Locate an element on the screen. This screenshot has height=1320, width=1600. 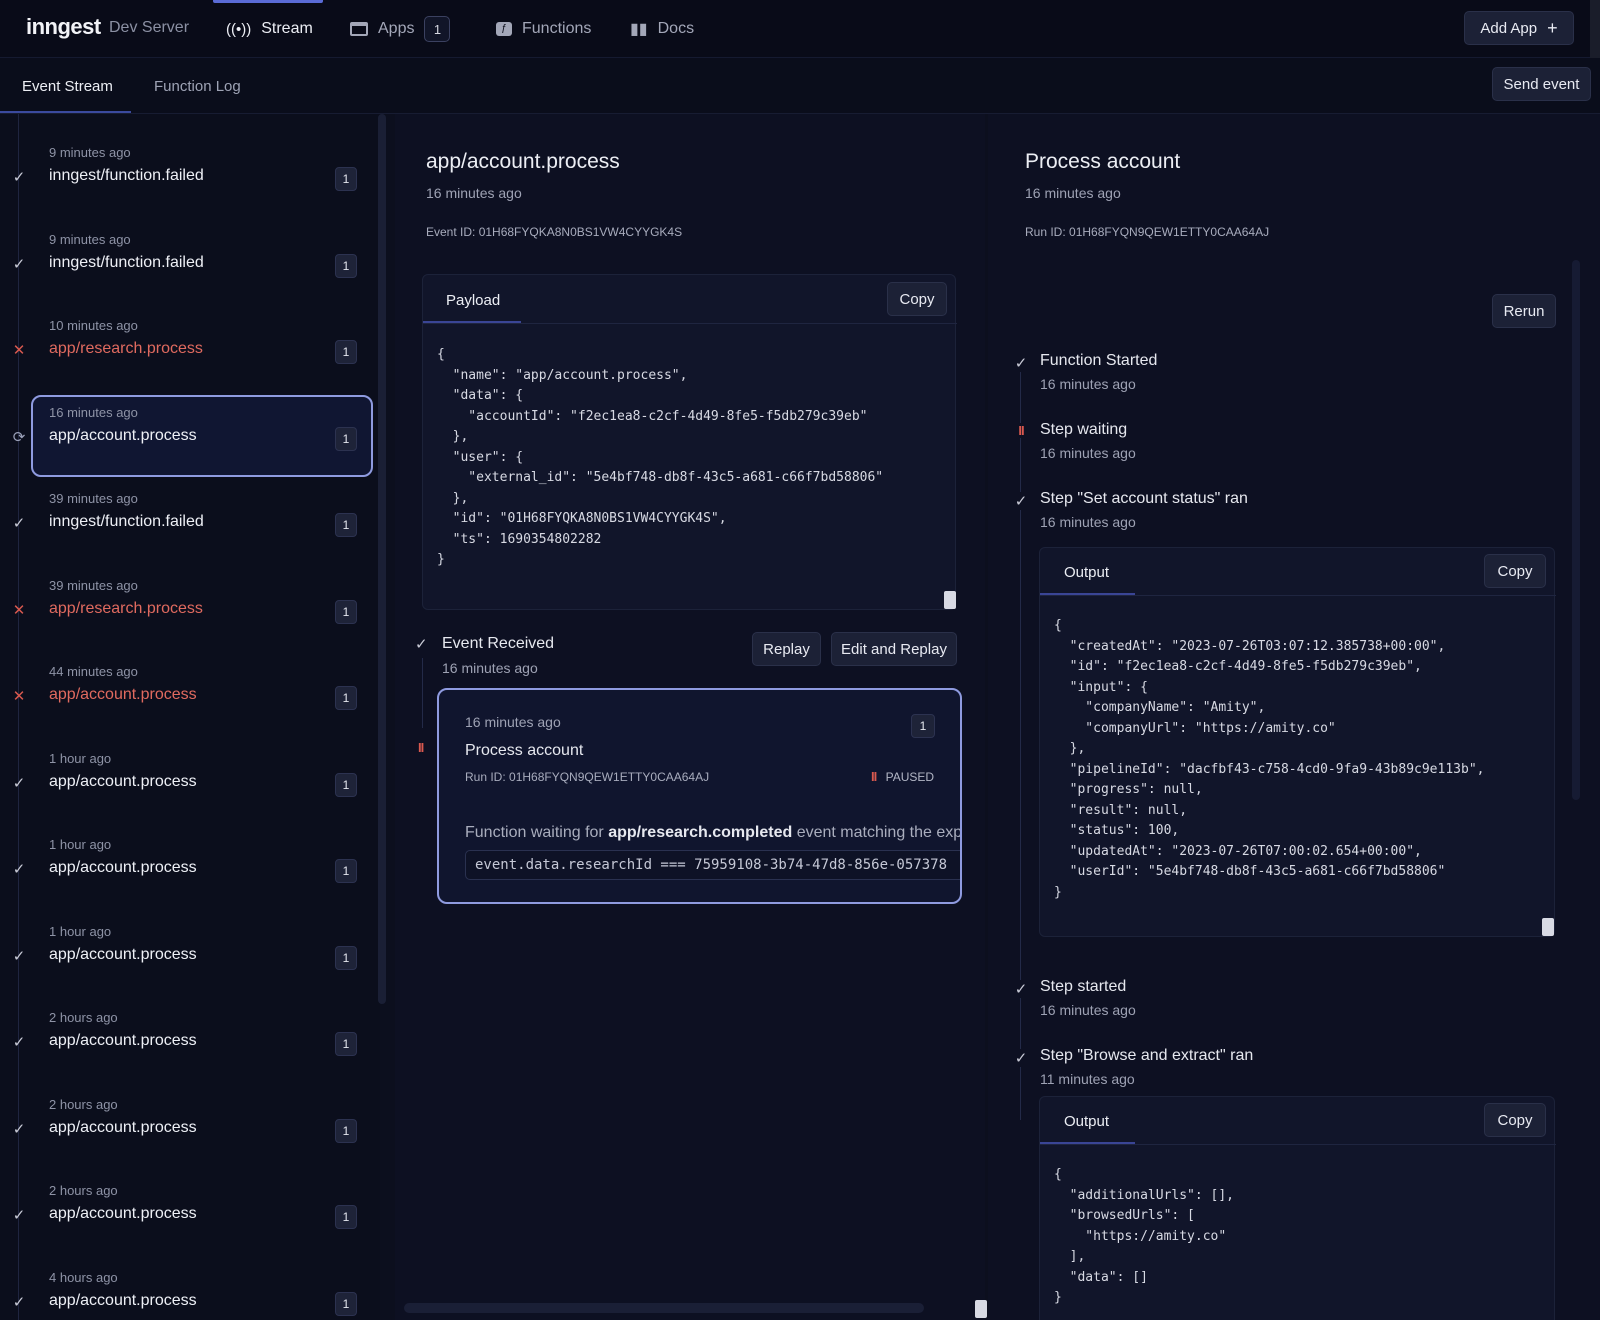
output-copy-label-1: Copy is located at coordinates (1515, 571).